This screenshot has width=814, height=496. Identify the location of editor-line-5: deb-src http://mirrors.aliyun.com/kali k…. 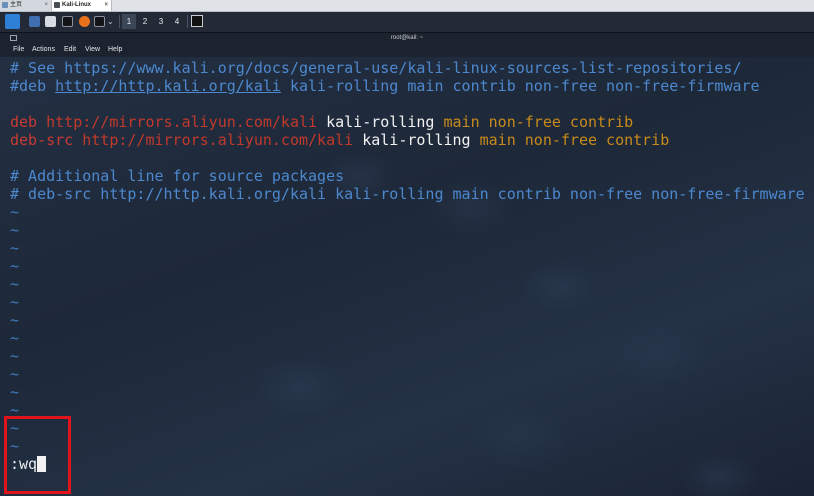
(339, 140).